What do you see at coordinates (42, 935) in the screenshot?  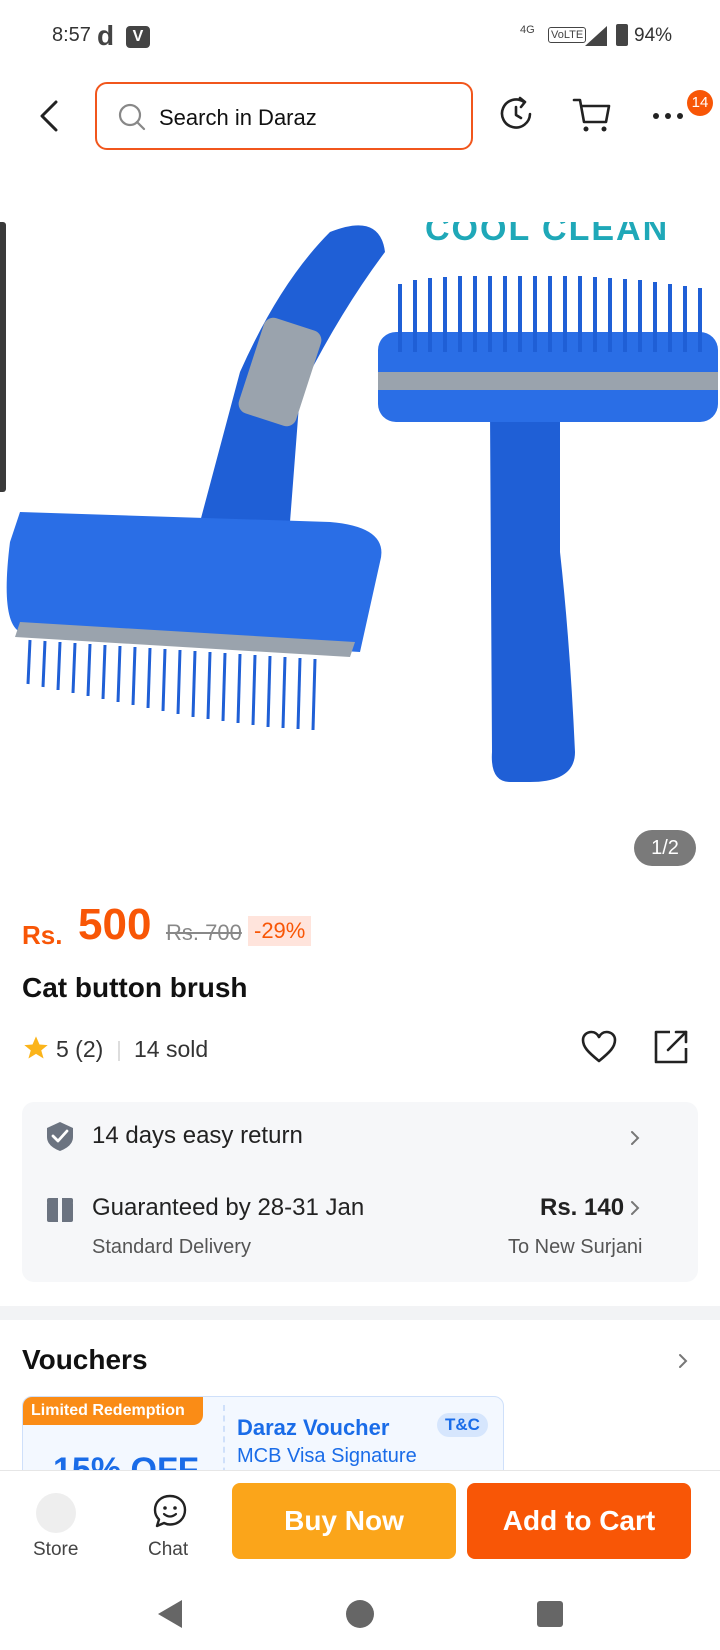 I see `price-currency: Rs.` at bounding box center [42, 935].